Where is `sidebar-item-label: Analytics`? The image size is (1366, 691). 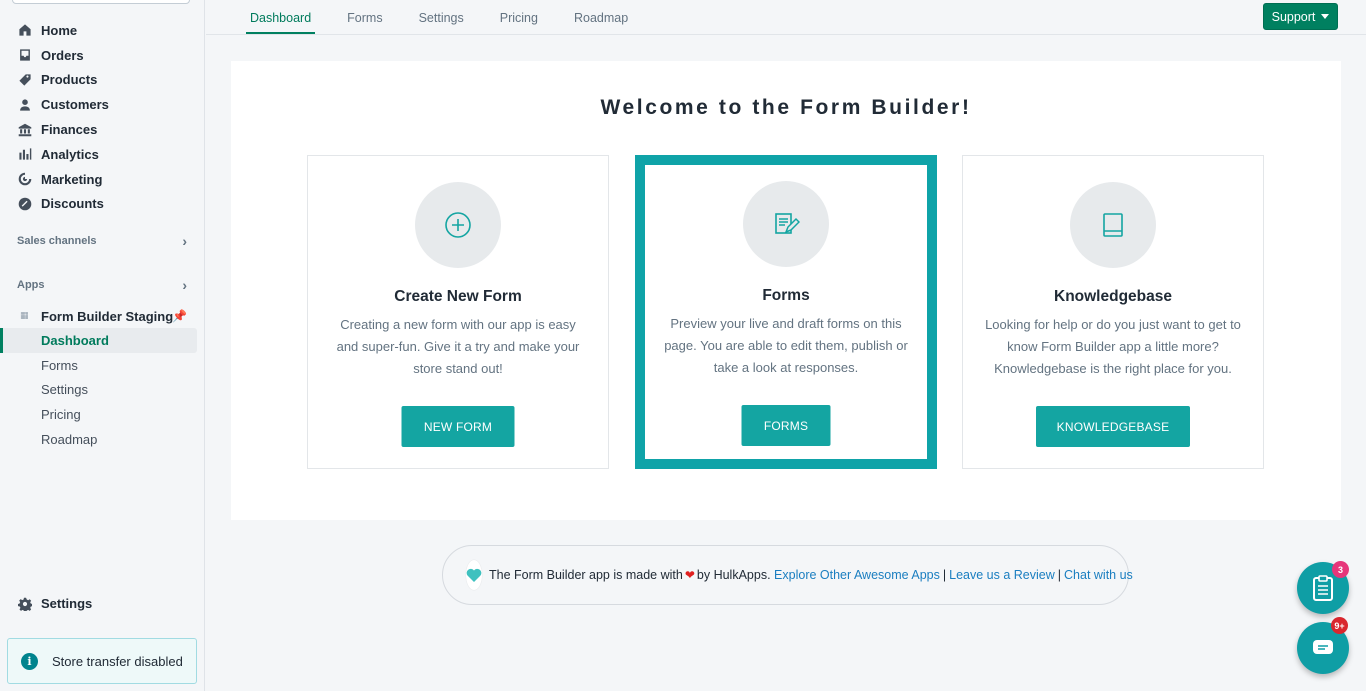
sidebar-item-label: Analytics is located at coordinates (70, 154).